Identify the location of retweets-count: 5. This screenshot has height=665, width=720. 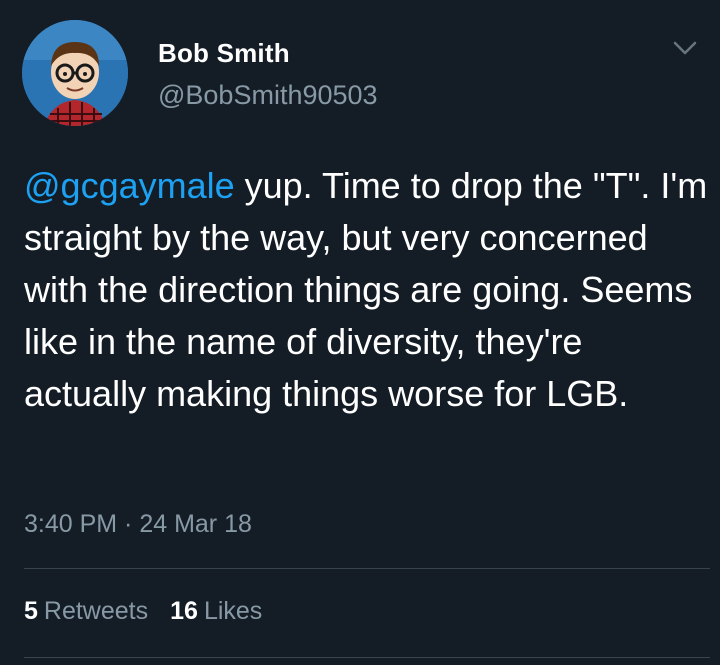
(31, 611).